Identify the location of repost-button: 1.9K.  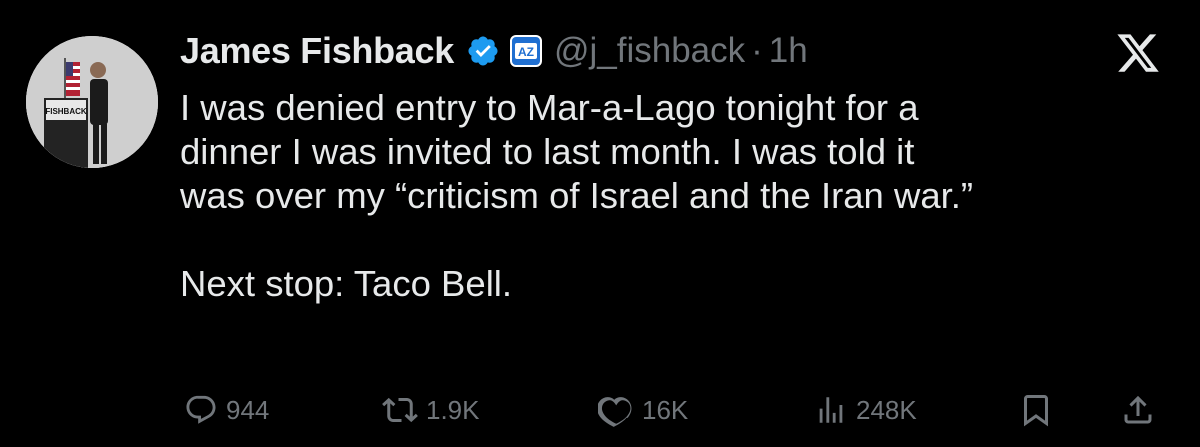
(431, 410).